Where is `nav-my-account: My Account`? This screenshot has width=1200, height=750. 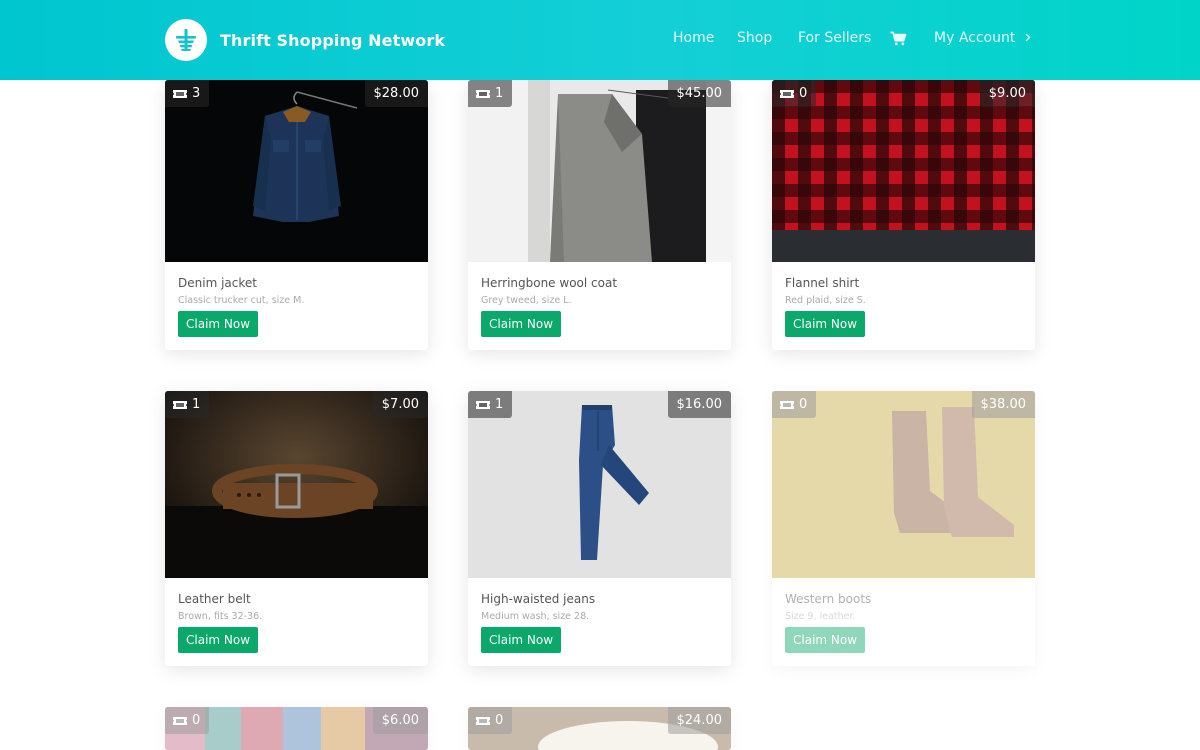
nav-my-account: My Account is located at coordinates (982, 38).